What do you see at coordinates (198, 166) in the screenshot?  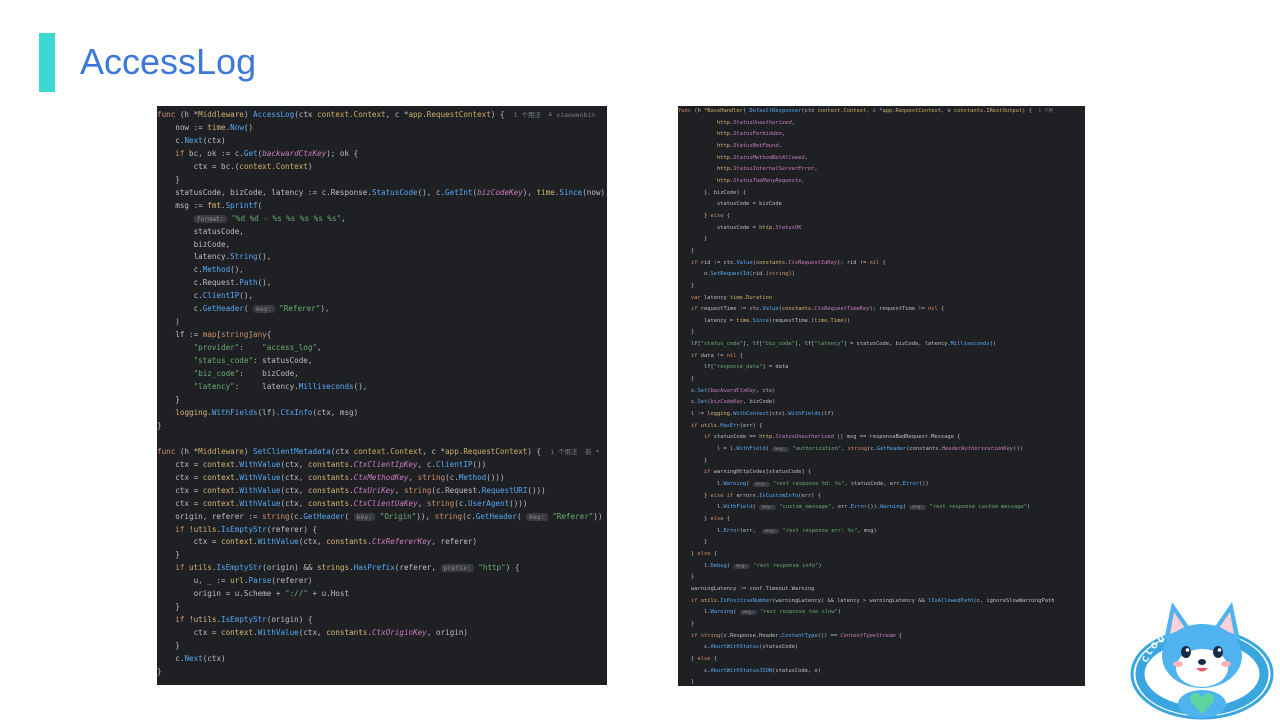 I see `code-token: ctx = bc.(` at bounding box center [198, 166].